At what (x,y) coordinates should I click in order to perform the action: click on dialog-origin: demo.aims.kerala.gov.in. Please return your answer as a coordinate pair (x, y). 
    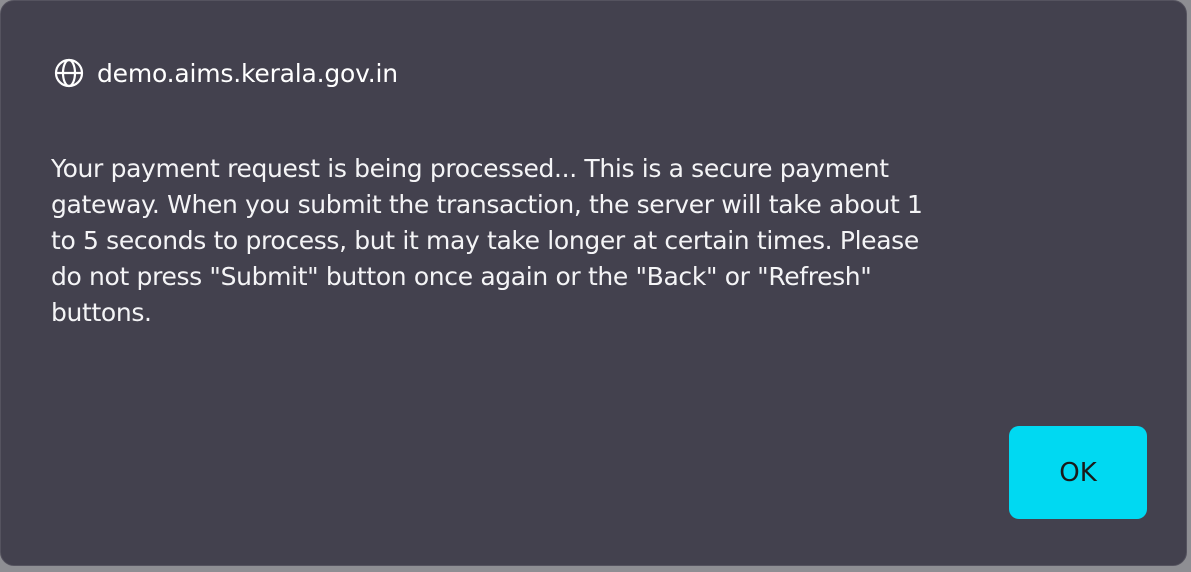
    Looking at the image, I should click on (224, 73).